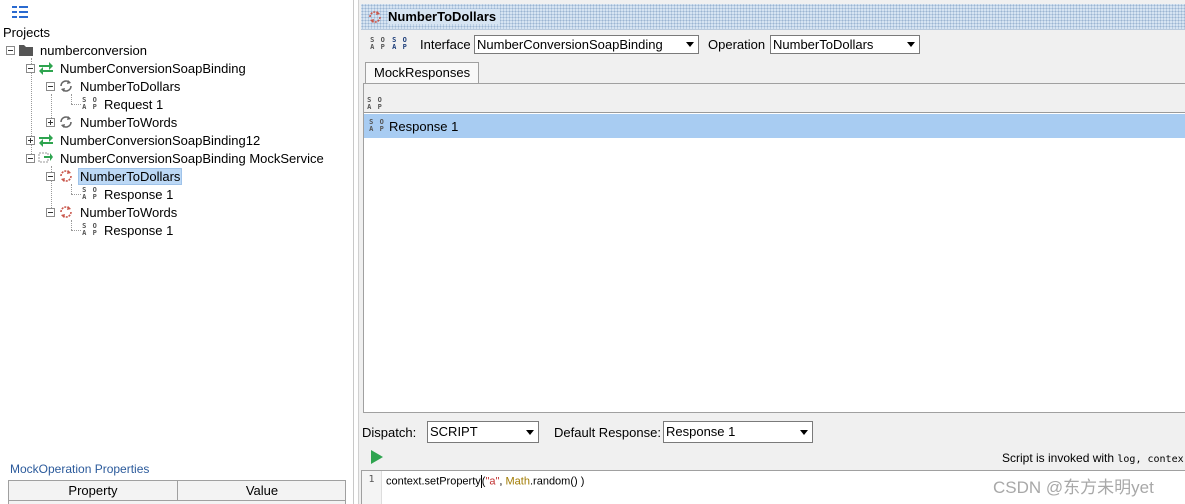  What do you see at coordinates (773, 17) in the screenshot?
I see `editor-title-bar: NumberToDollars` at bounding box center [773, 17].